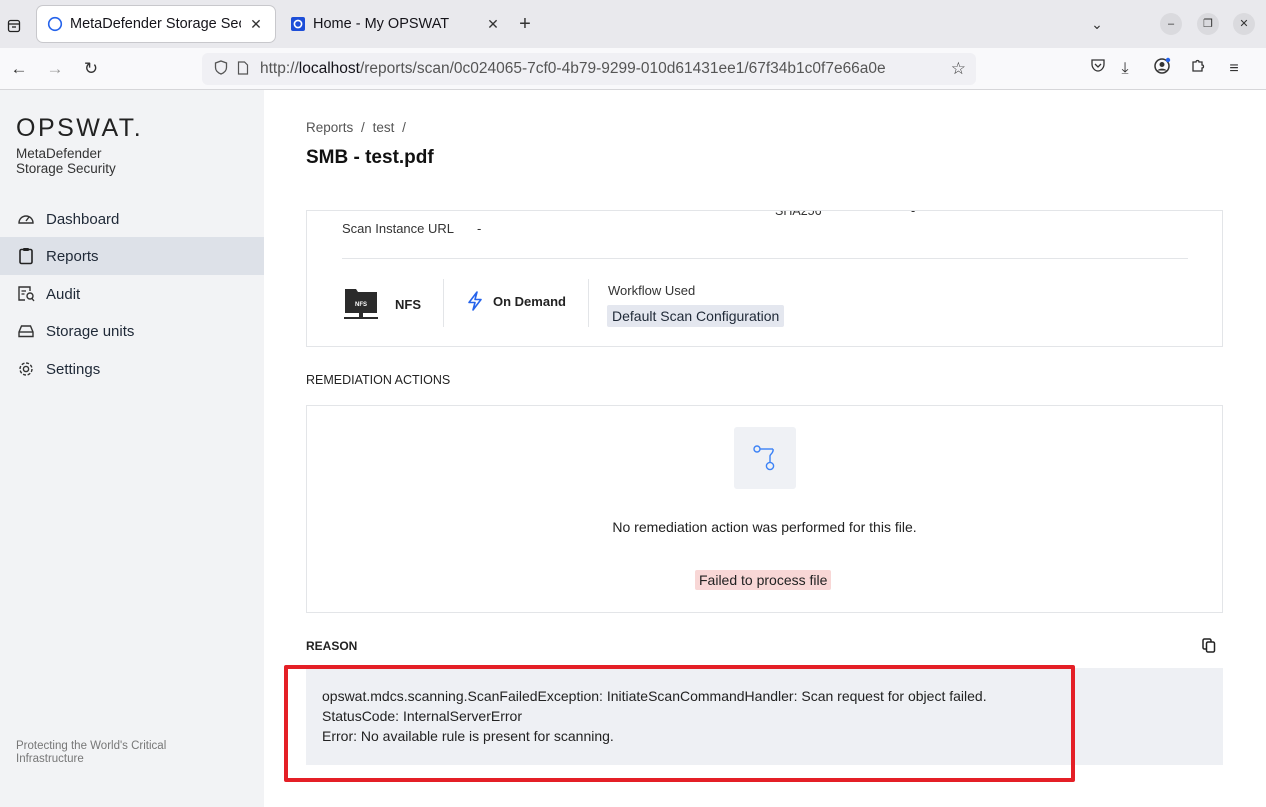 This screenshot has height=807, width=1266. Describe the element at coordinates (26, 256) in the screenshot. I see `clipboard-icon` at that location.